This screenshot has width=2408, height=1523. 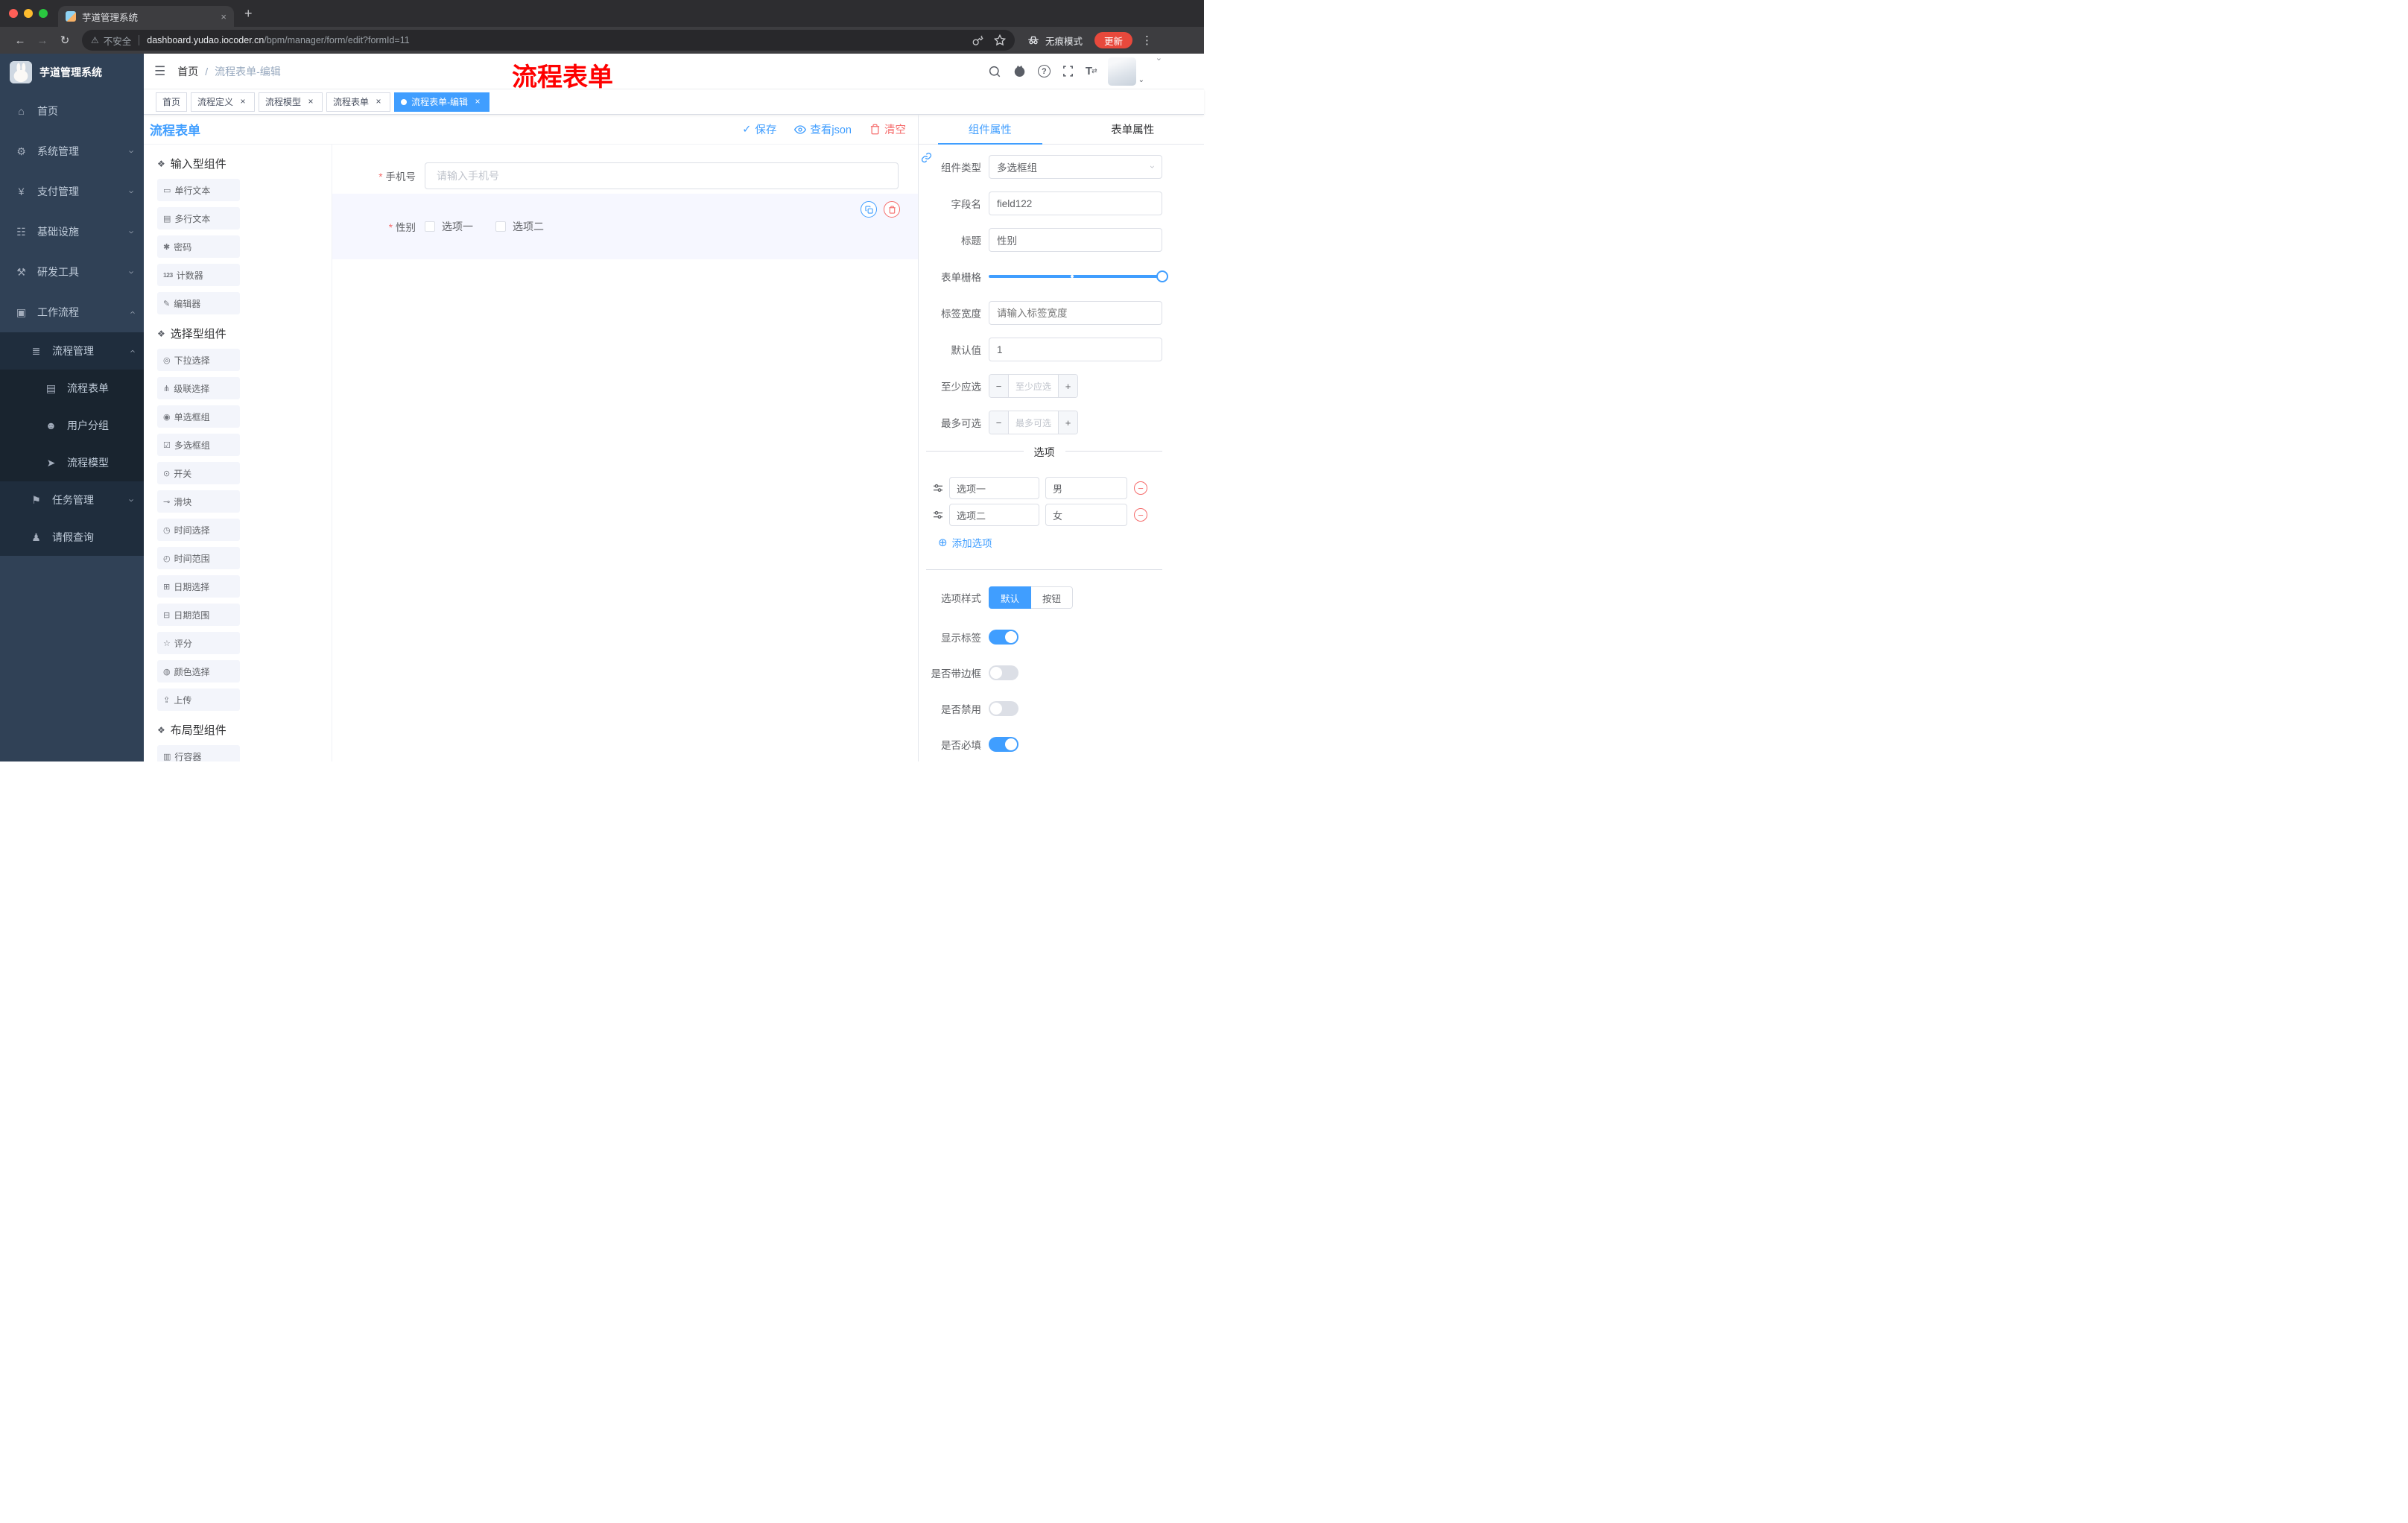 What do you see at coordinates (1075, 167) in the screenshot?
I see `component-type-select: 多选框组 ›` at bounding box center [1075, 167].